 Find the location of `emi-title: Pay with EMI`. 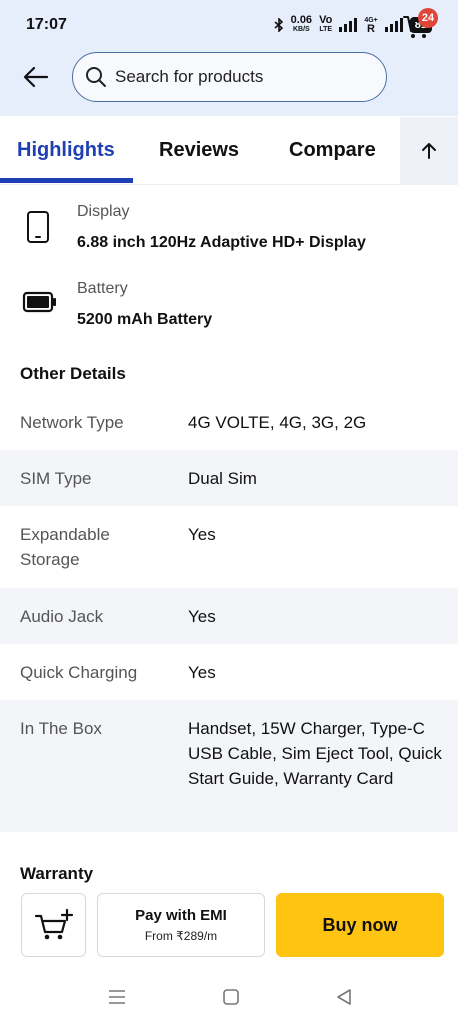

emi-title: Pay with EMI is located at coordinates (181, 915).